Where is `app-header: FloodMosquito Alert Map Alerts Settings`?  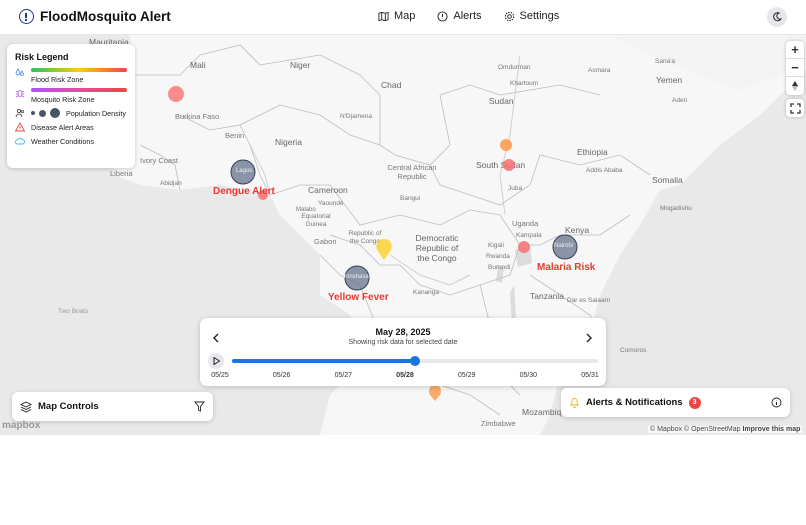
app-header: FloodMosquito Alert Map Alerts Settings is located at coordinates (403, 17).